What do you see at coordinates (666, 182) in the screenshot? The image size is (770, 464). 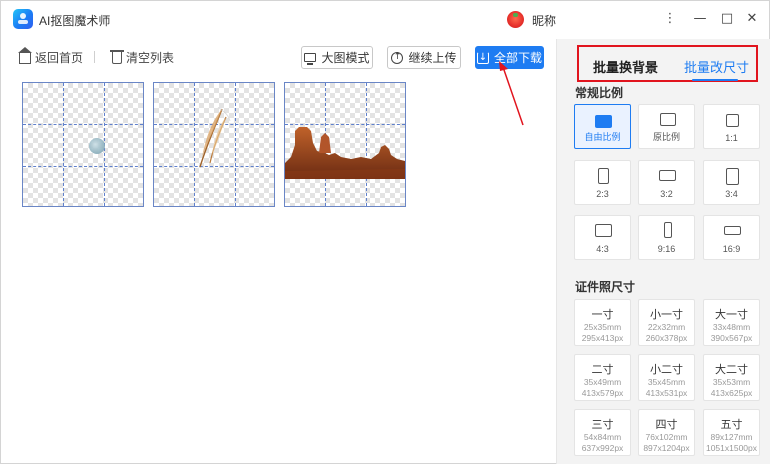 I see `ratio-option-3-2: 3:2` at bounding box center [666, 182].